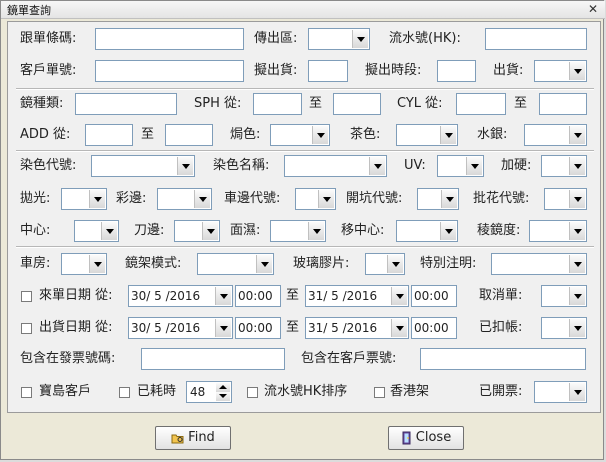 The width and height of the screenshot is (606, 462). I want to click on incoming-date-to: 31/ 5 /2016, so click(357, 296).